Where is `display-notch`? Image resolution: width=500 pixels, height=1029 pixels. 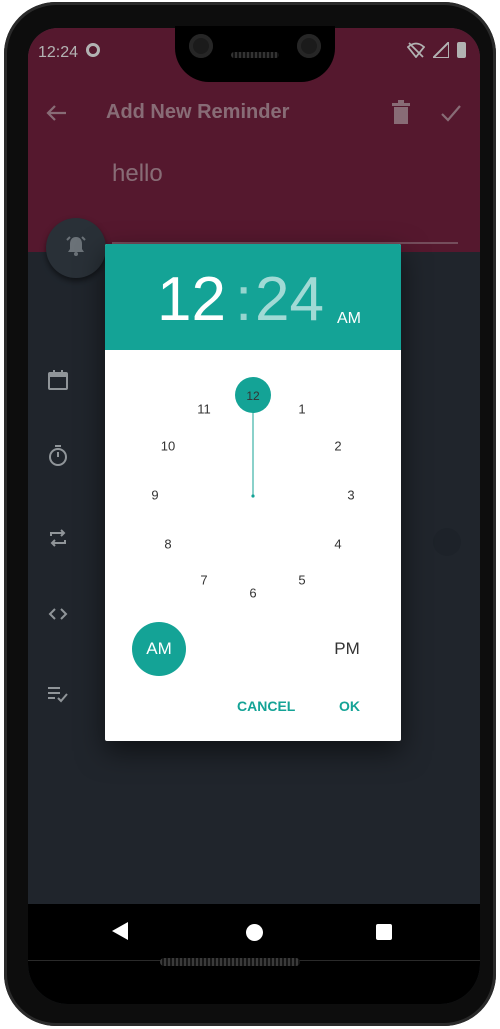
display-notch is located at coordinates (255, 54).